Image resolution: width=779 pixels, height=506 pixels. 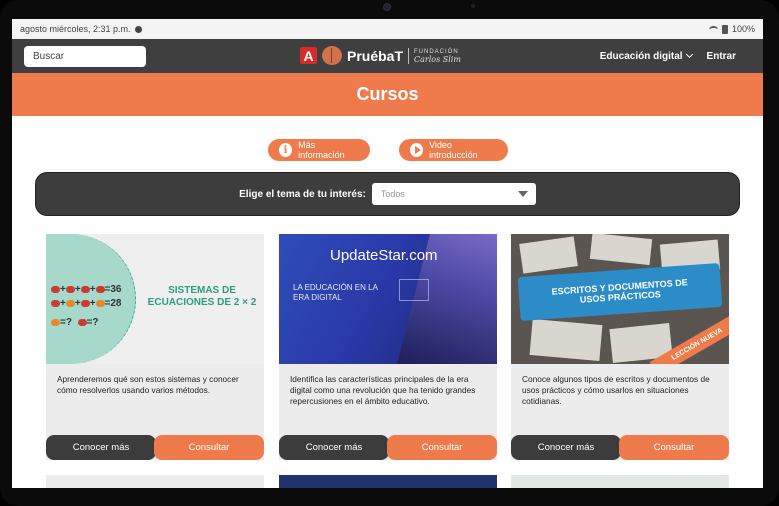 What do you see at coordinates (75, 29) in the screenshot?
I see `status-time: agosto miércoles, 2:31 p.m.` at bounding box center [75, 29].